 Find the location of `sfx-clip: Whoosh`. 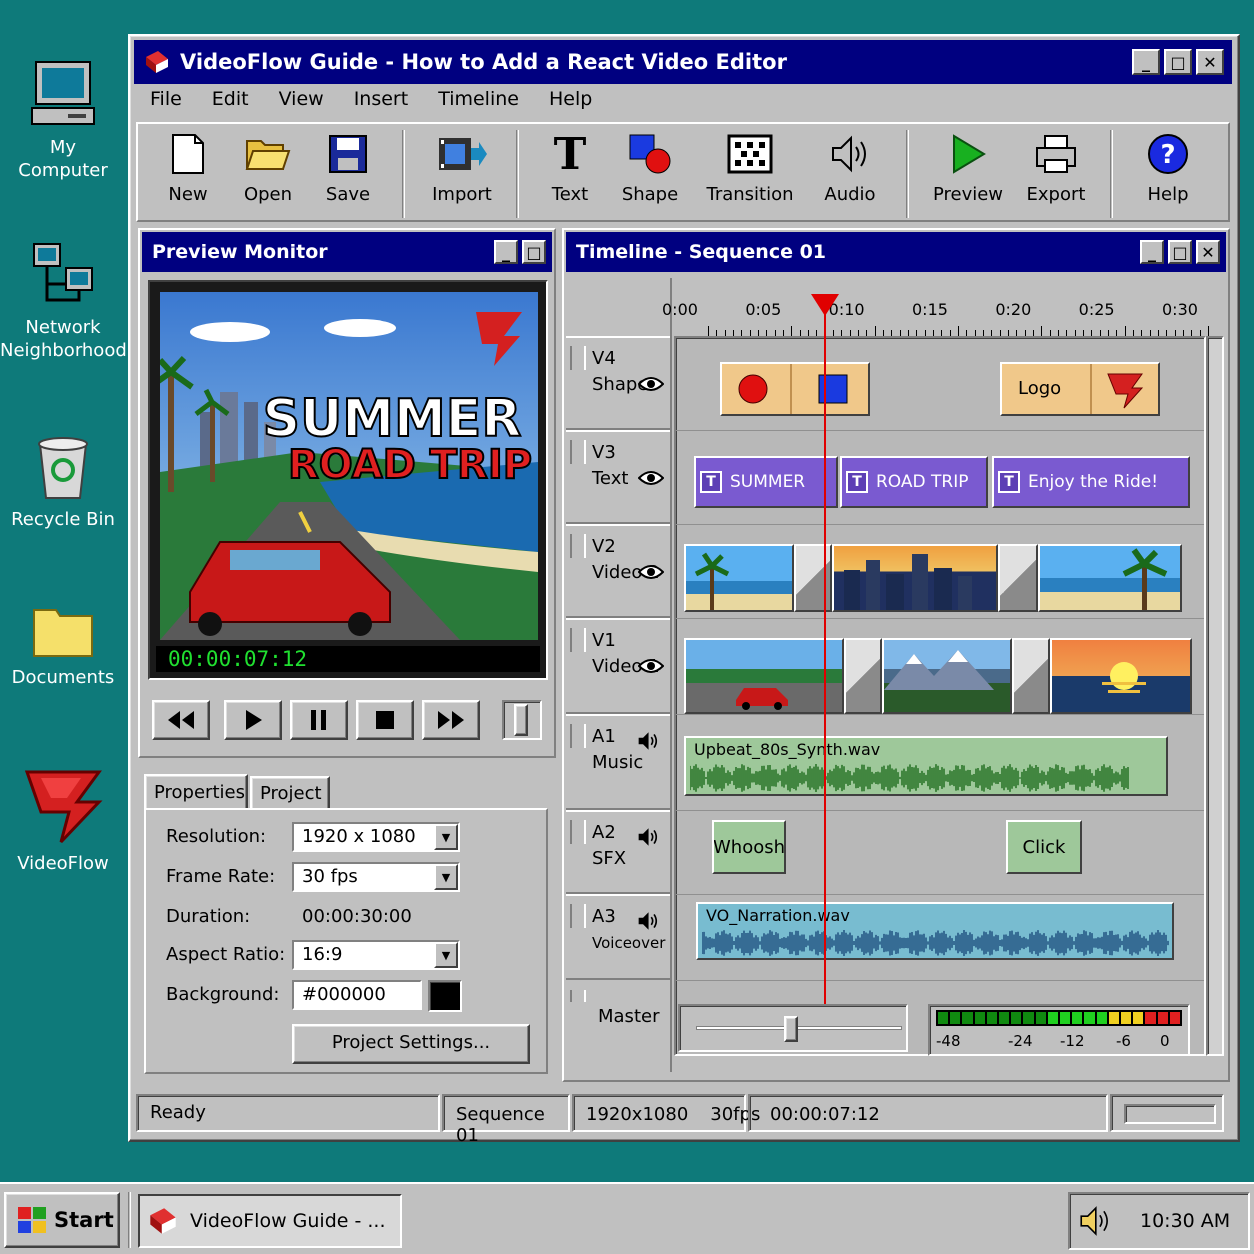

sfx-clip: Whoosh is located at coordinates (749, 847).